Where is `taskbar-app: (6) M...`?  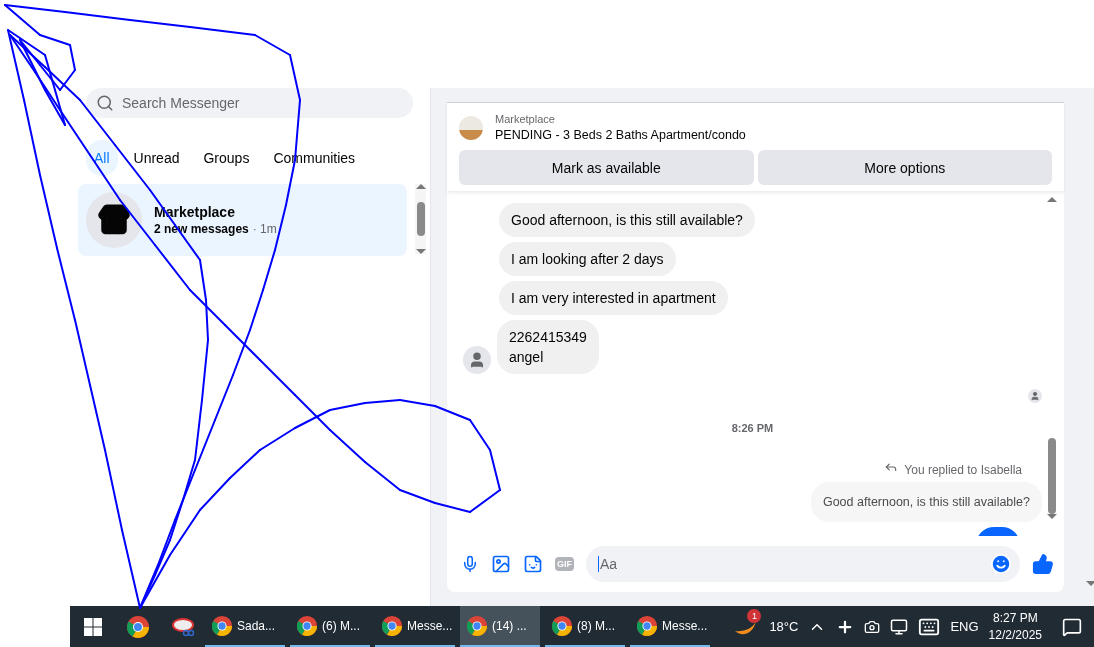 taskbar-app: (6) M... is located at coordinates (330, 626).